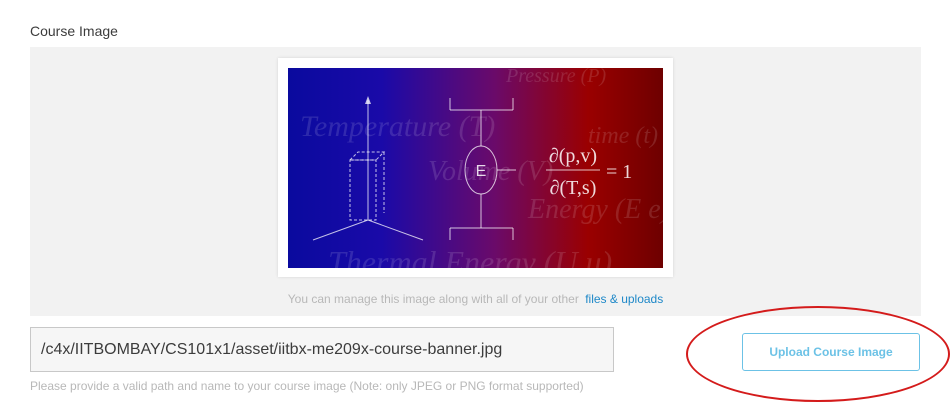 The width and height of the screenshot is (951, 419). What do you see at coordinates (481, 171) in the screenshot?
I see `engine-symbol: E` at bounding box center [481, 171].